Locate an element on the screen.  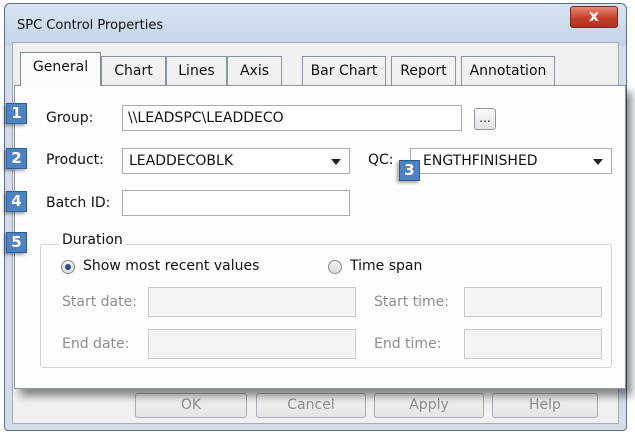
time-span-radio is located at coordinates (335, 267).